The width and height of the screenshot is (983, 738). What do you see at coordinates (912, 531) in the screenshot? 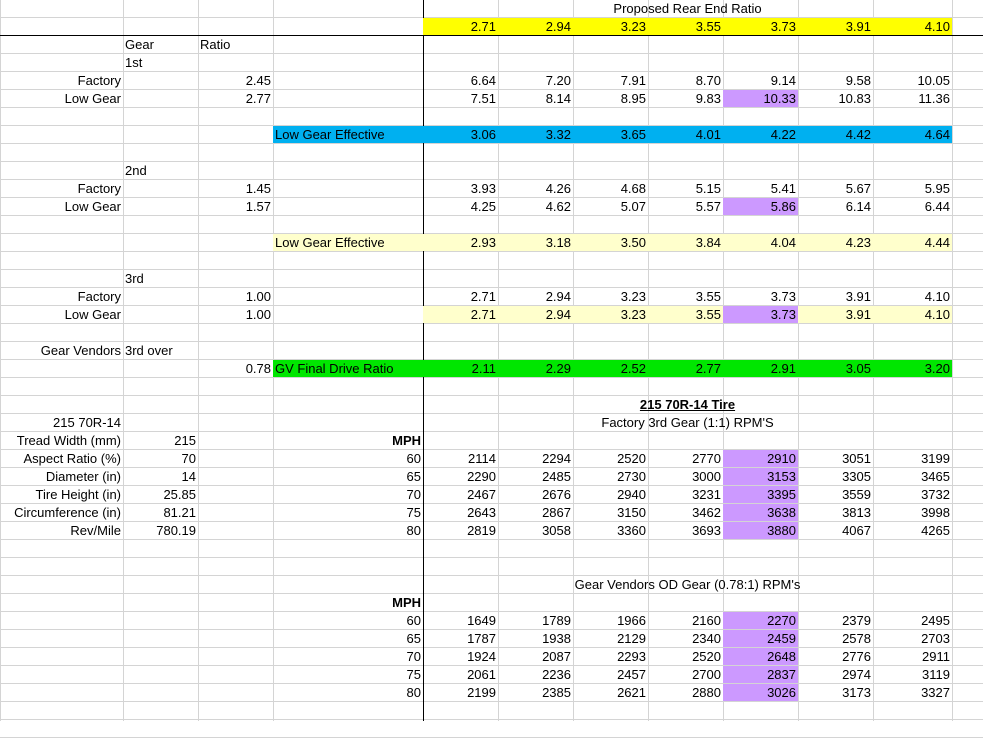
I see `rpm-factory-cell: 4265` at bounding box center [912, 531].